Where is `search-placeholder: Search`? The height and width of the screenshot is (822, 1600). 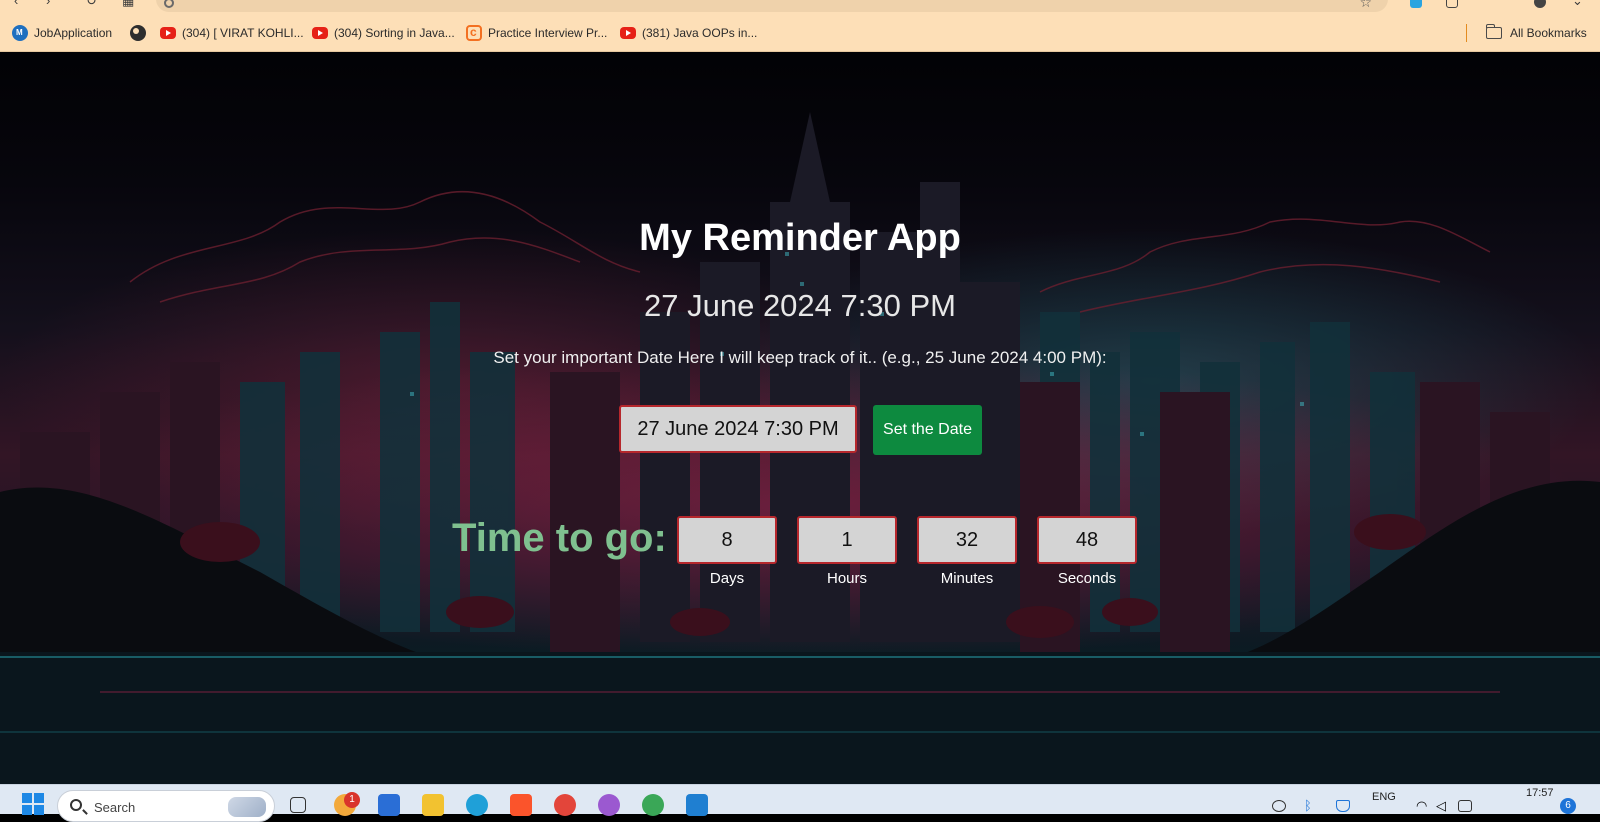 search-placeholder: Search is located at coordinates (115, 807).